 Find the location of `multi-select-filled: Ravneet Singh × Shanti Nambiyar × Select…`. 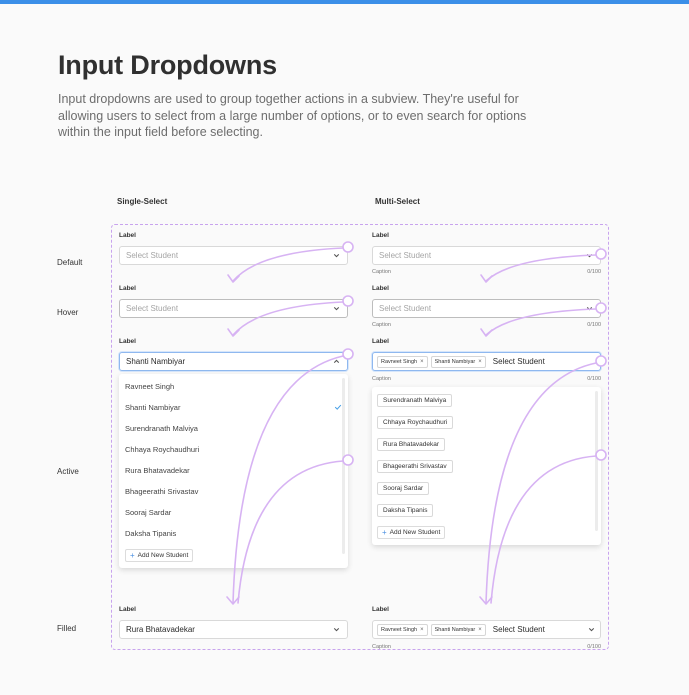

multi-select-filled: Ravneet Singh × Shanti Nambiyar × Select… is located at coordinates (486, 629).